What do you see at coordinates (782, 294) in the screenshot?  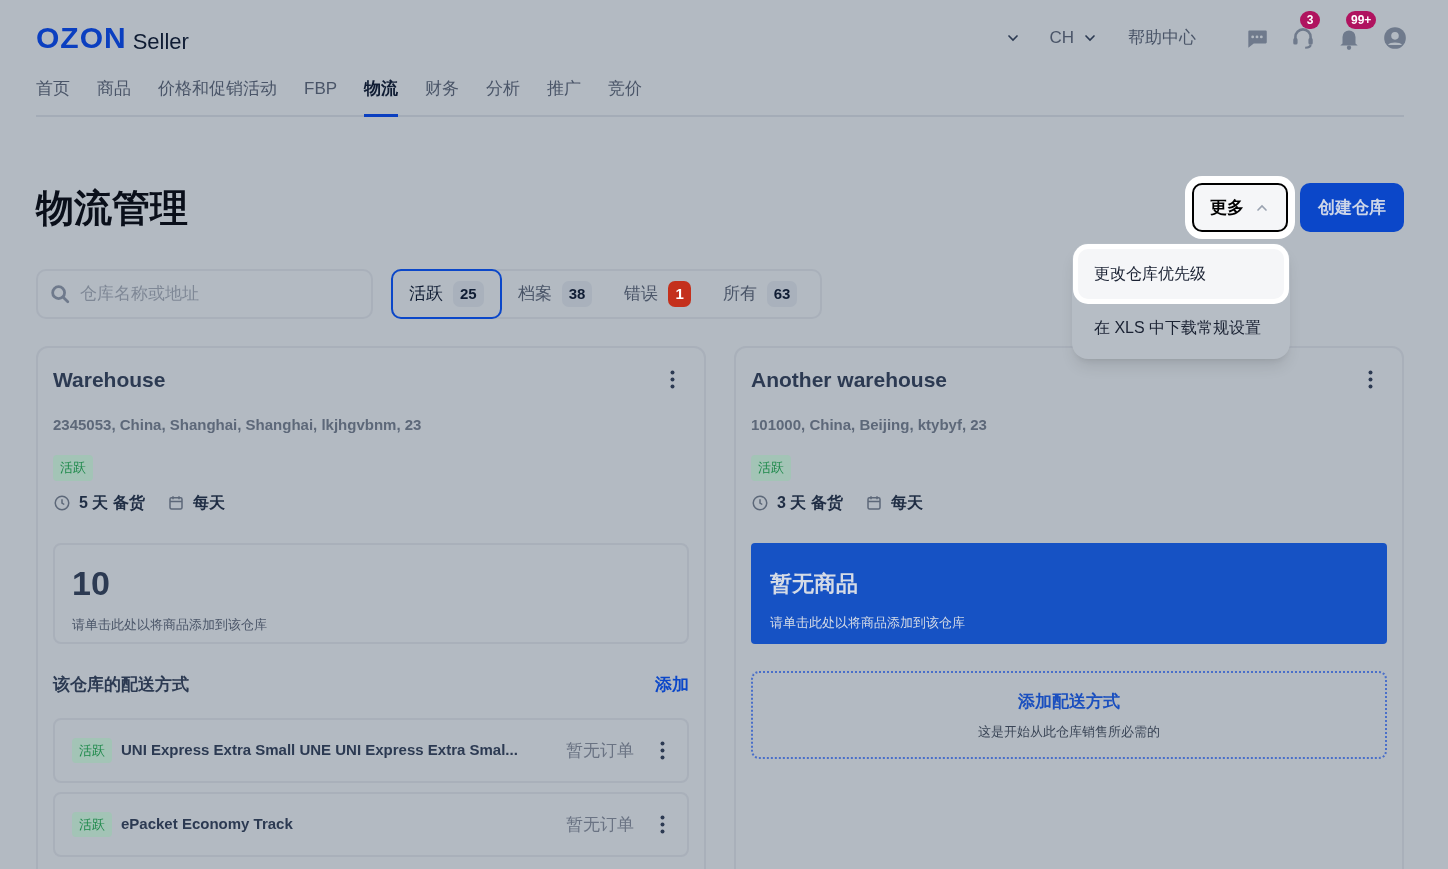 I see `count-badge: 63` at bounding box center [782, 294].